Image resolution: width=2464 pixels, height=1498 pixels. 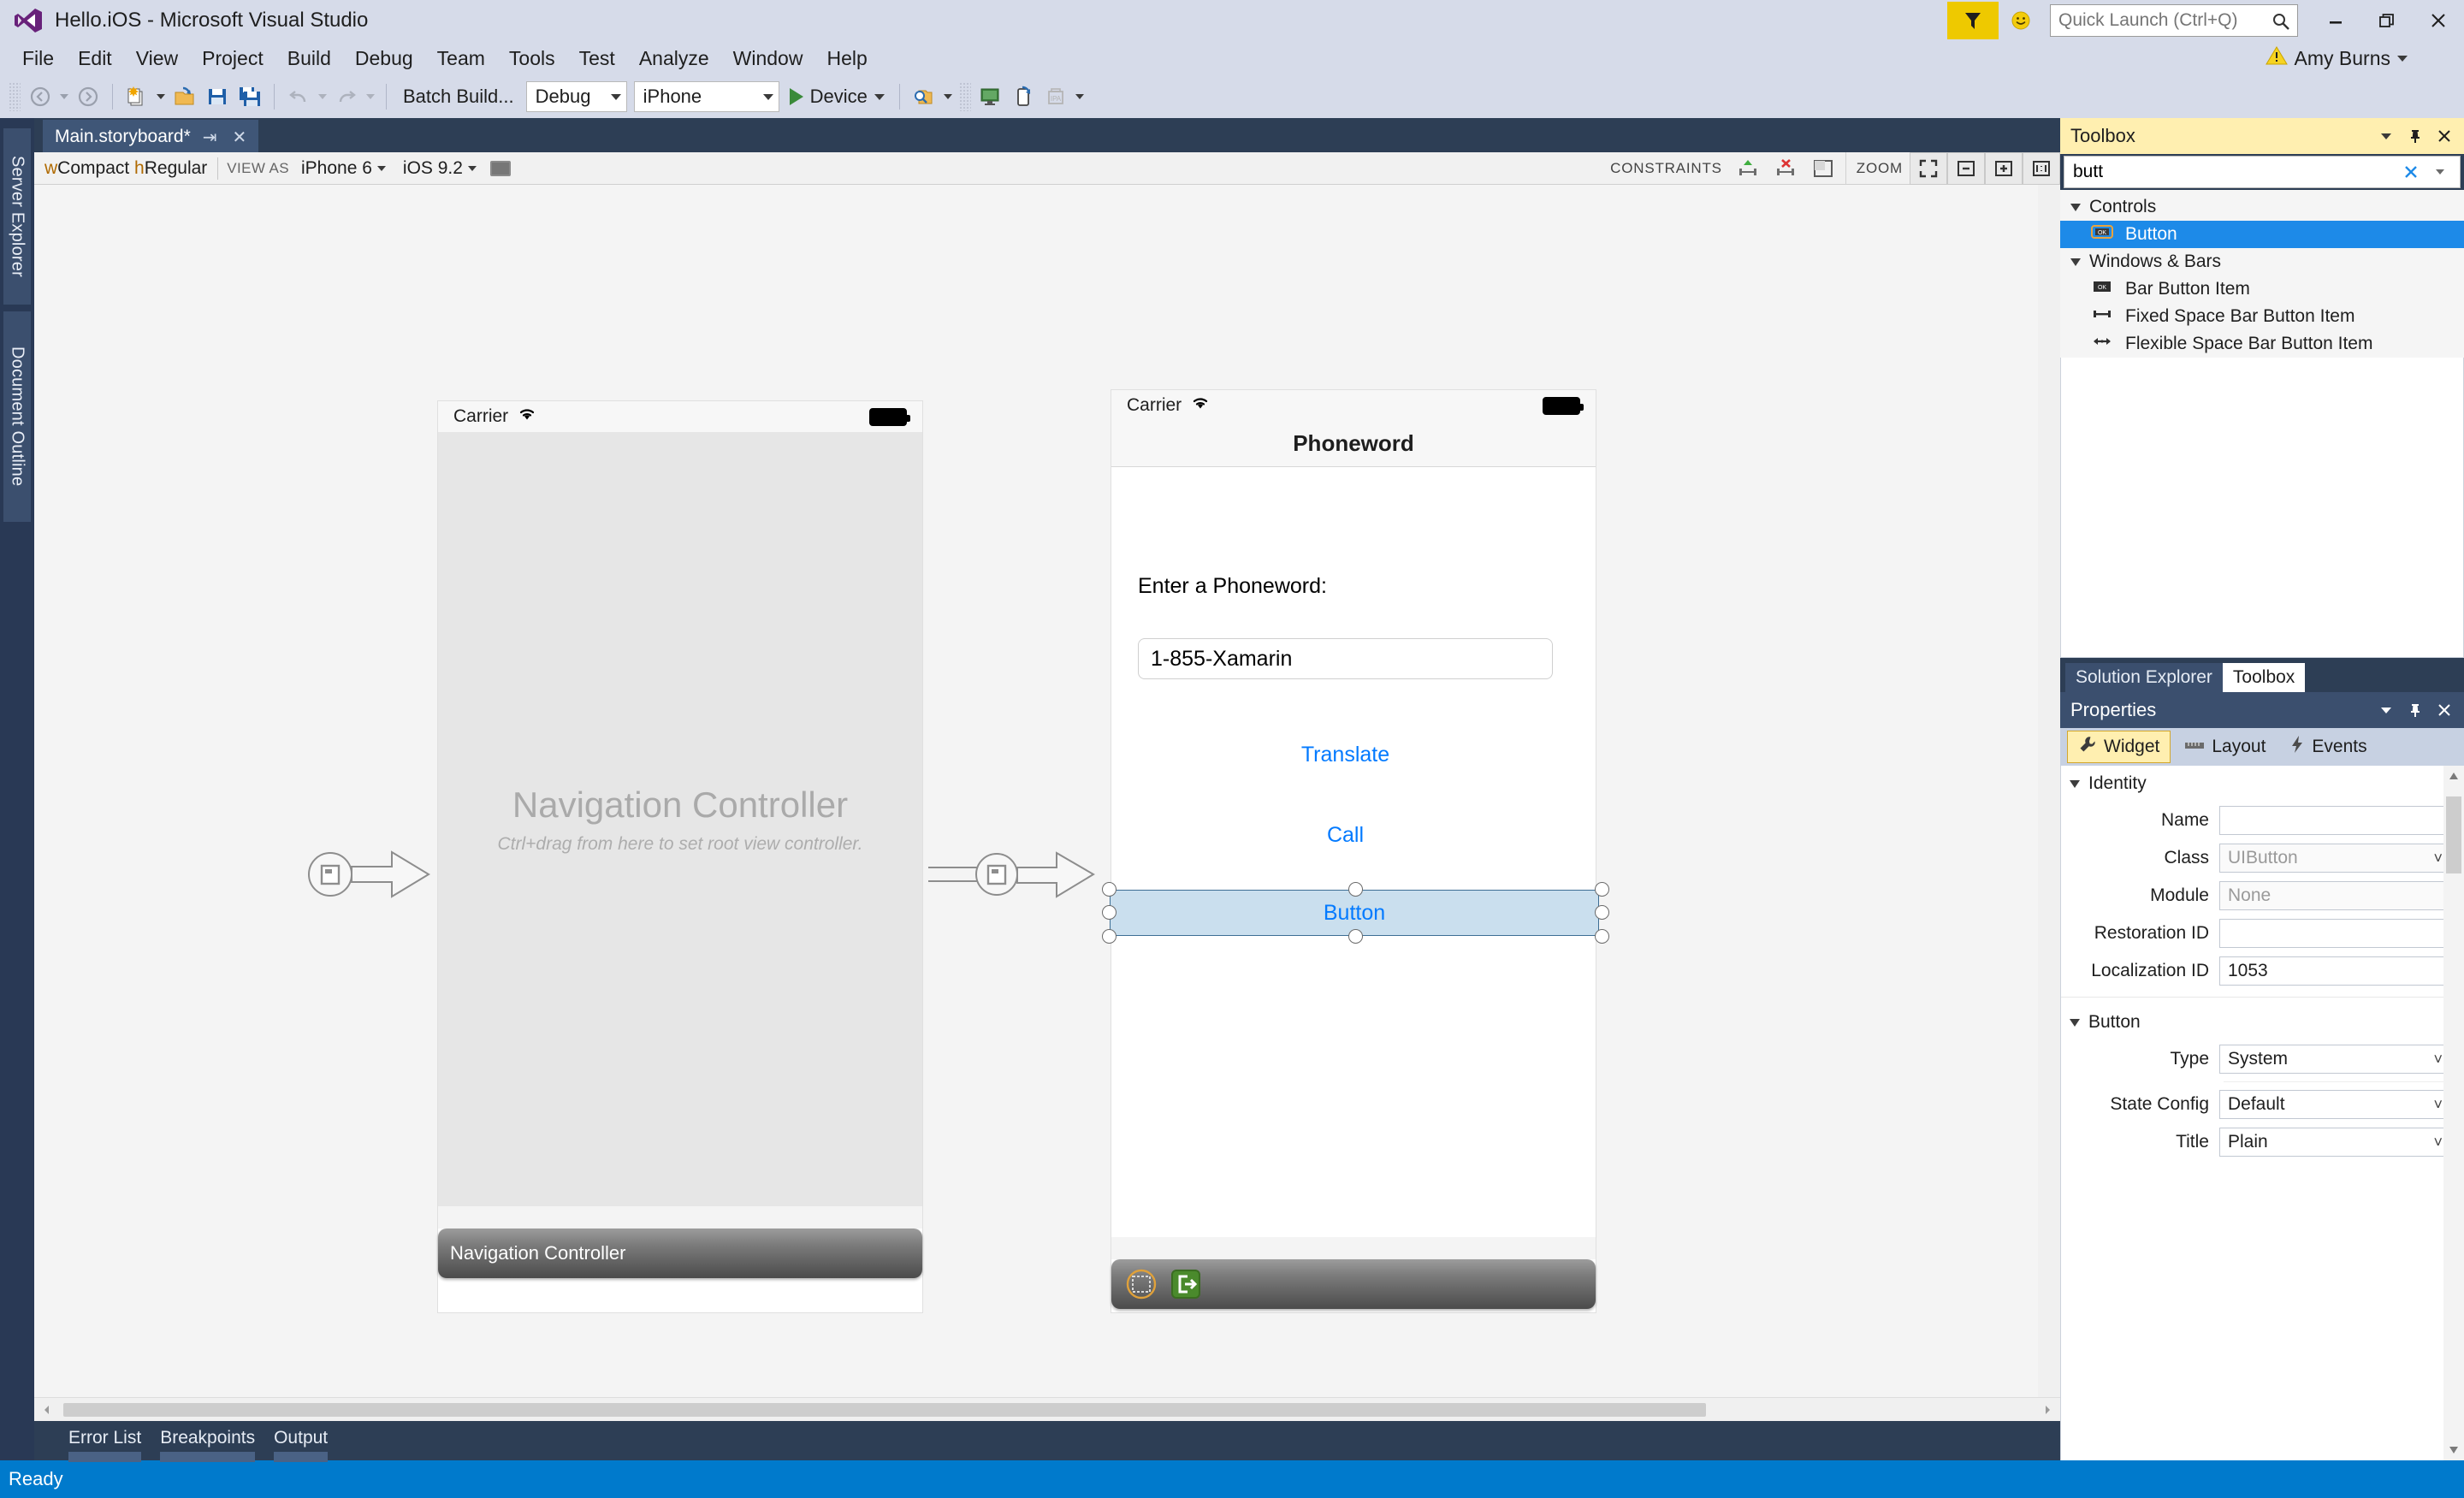 I want to click on save-icon, so click(x=217, y=96).